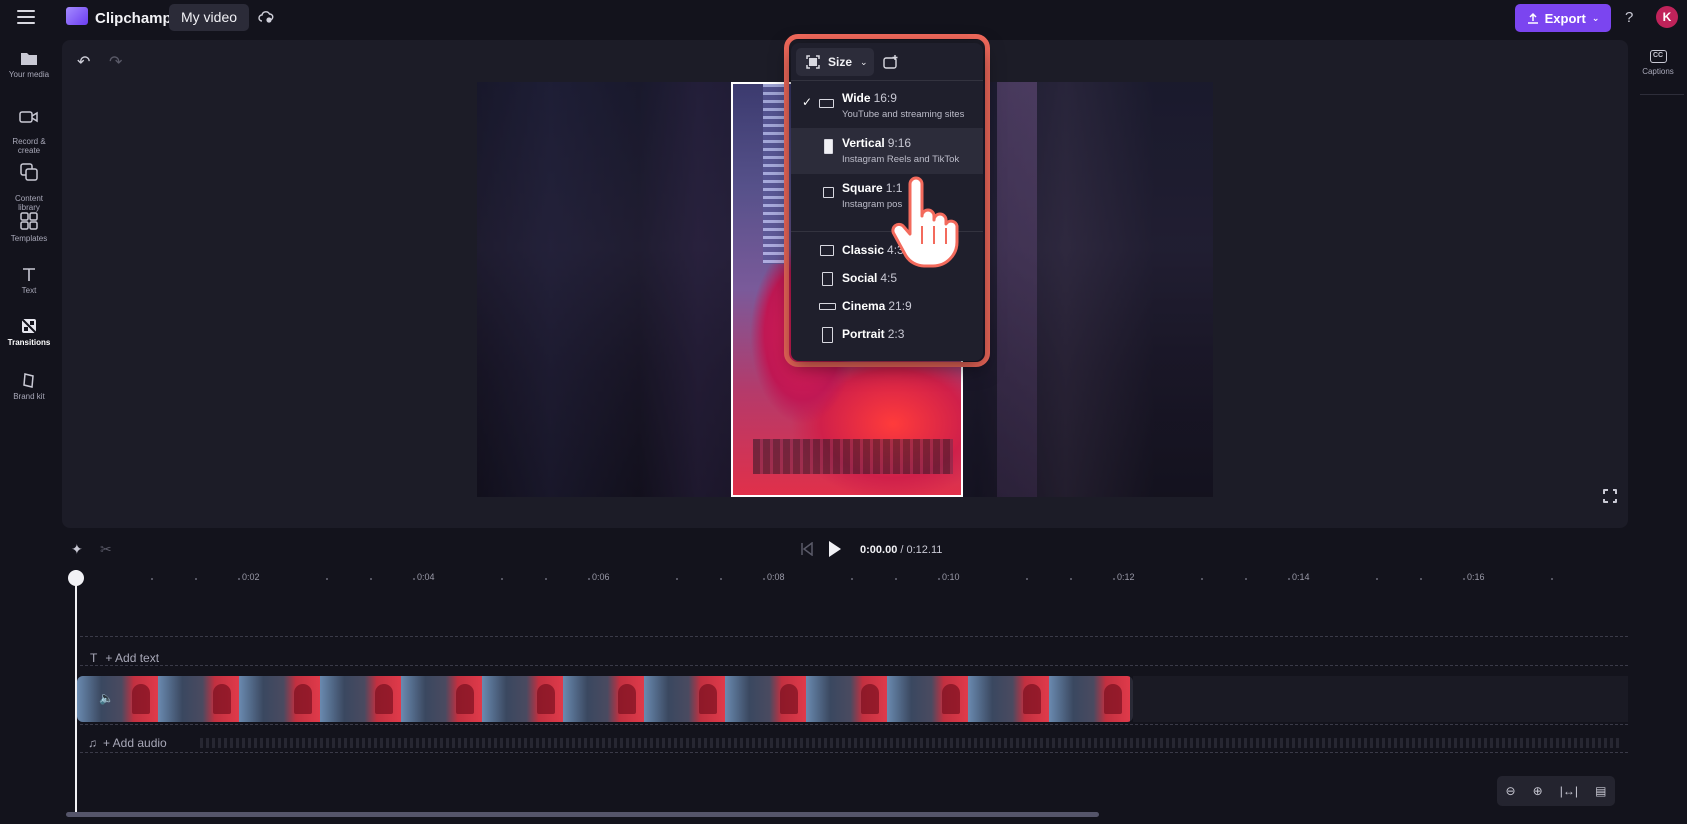 This screenshot has width=1687, height=824. What do you see at coordinates (106, 549) in the screenshot?
I see `scissors-icon: ✂` at bounding box center [106, 549].